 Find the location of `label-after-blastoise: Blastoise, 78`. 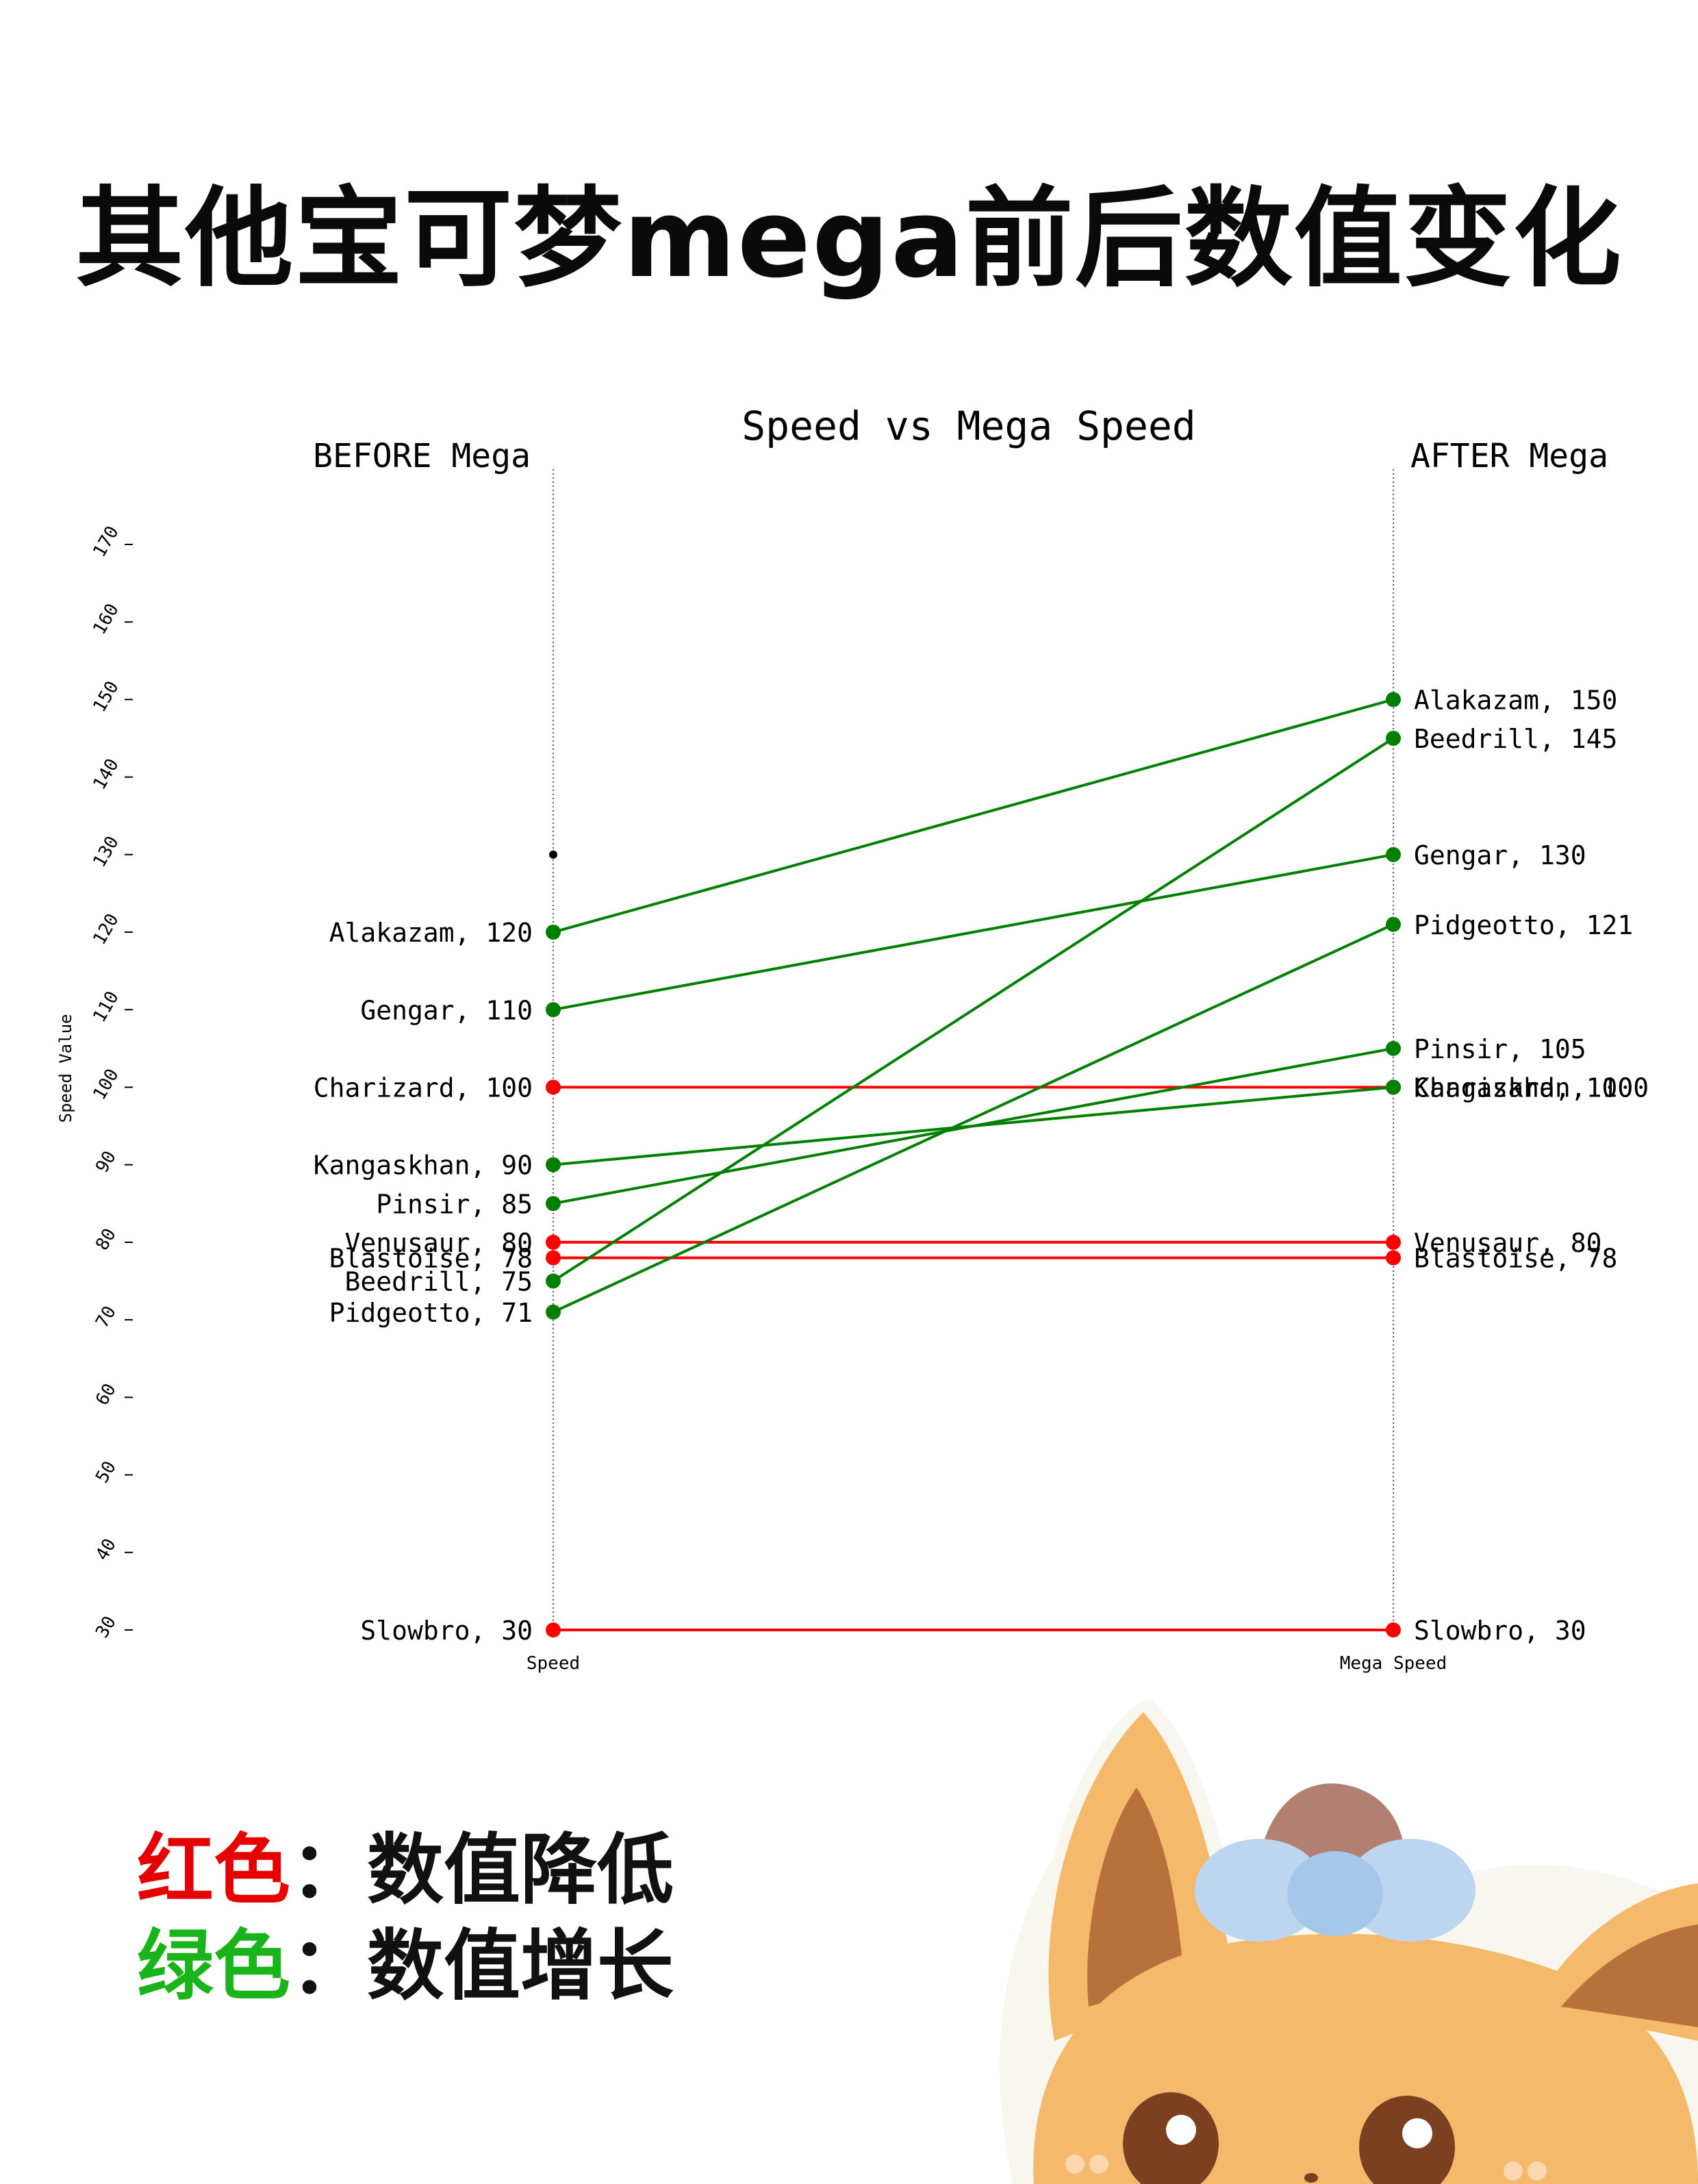

label-after-blastoise: Blastoise, 78 is located at coordinates (1515, 1259).